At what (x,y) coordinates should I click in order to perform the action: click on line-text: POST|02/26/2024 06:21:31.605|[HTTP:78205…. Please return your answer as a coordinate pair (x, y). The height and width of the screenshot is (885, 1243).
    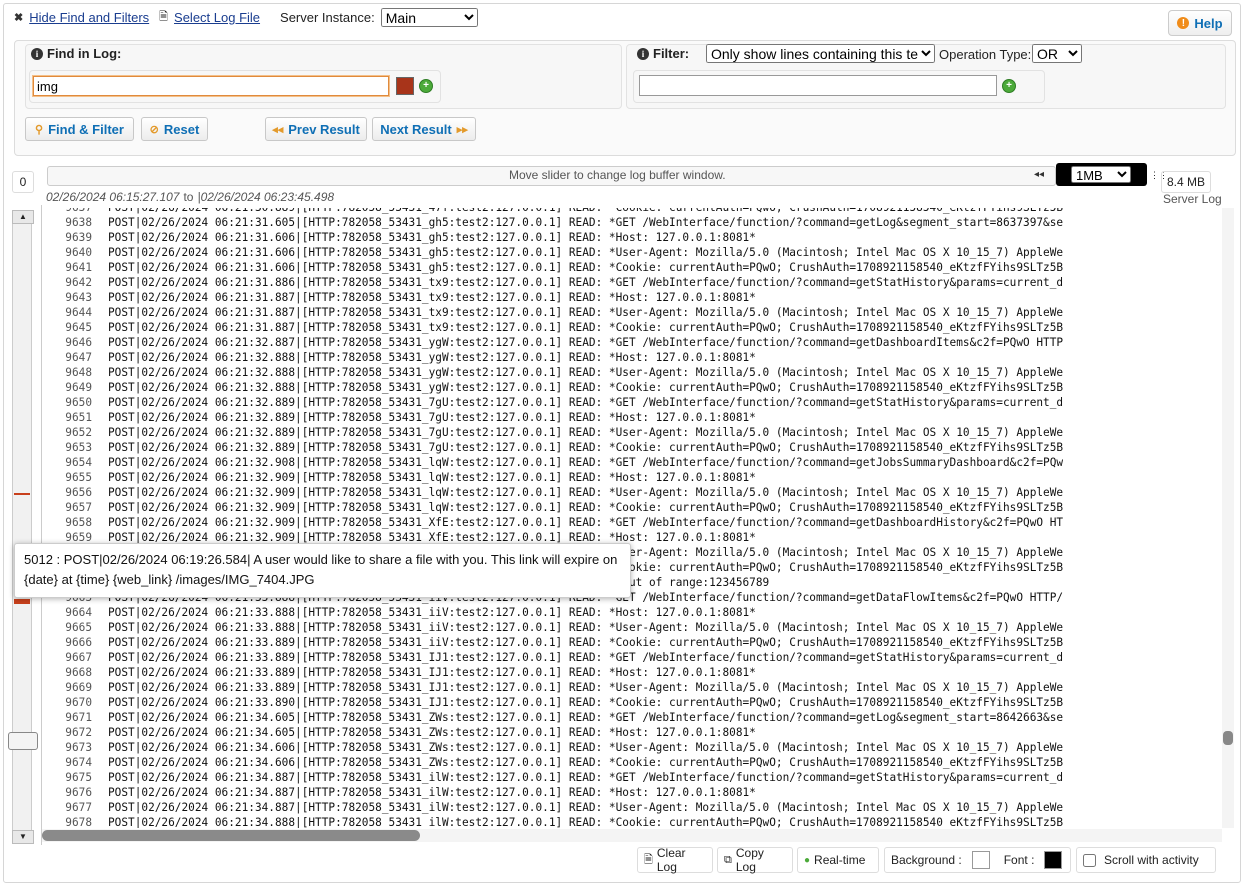
    Looking at the image, I should click on (586, 222).